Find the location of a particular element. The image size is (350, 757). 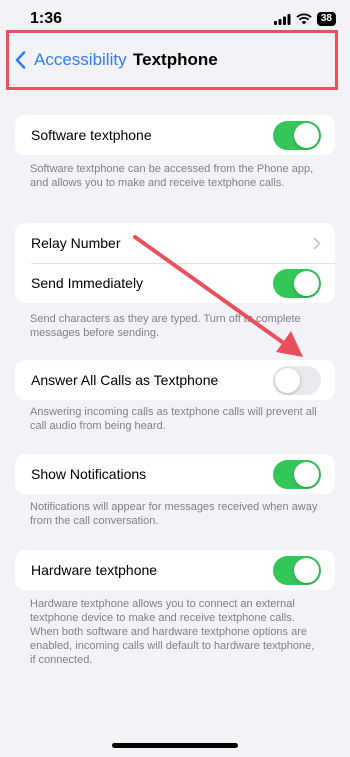

battery-icon: 38 is located at coordinates (326, 19).